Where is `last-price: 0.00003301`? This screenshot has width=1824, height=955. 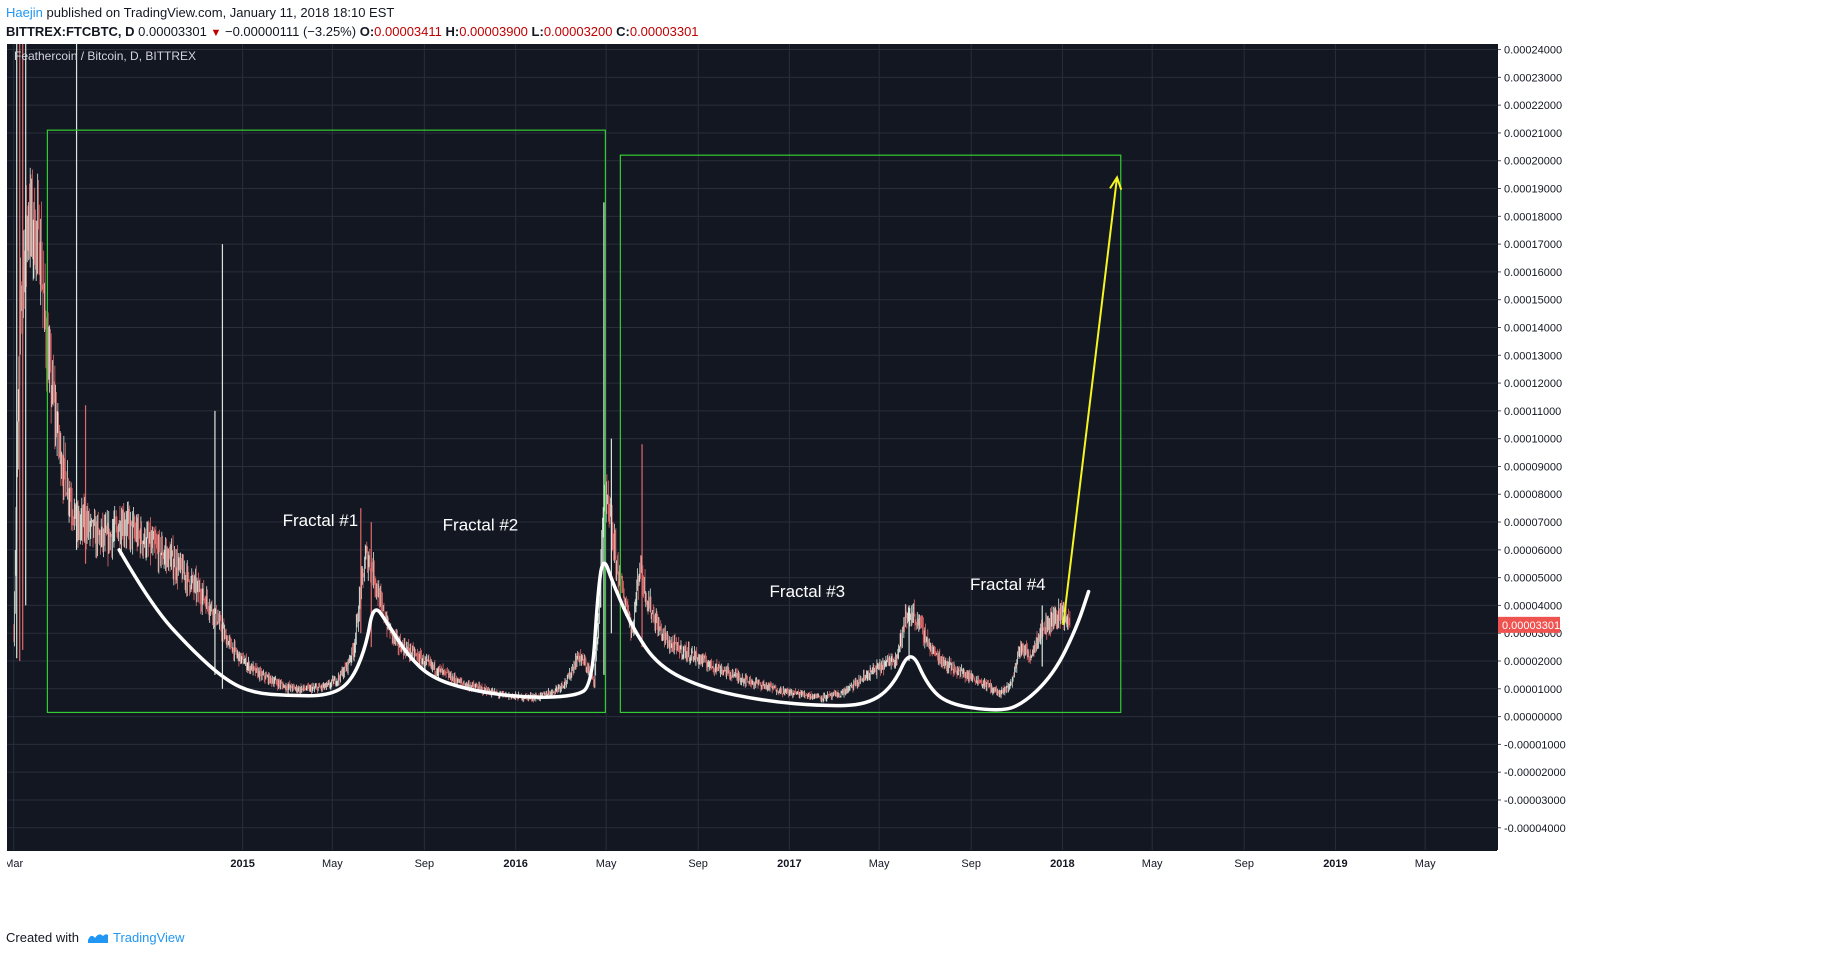 last-price: 0.00003301 is located at coordinates (172, 31).